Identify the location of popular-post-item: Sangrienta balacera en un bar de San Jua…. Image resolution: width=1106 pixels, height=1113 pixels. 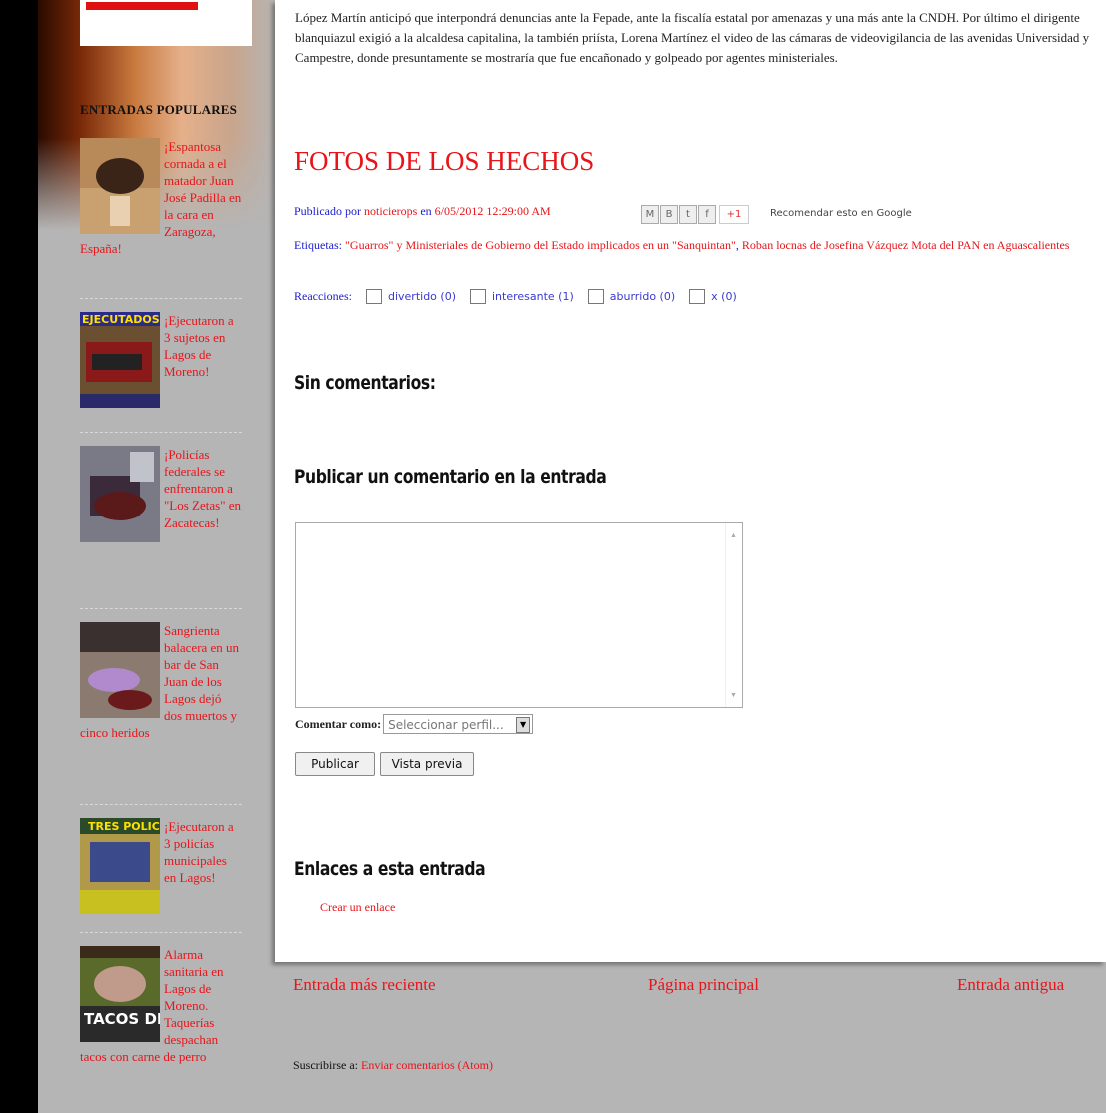
(161, 681).